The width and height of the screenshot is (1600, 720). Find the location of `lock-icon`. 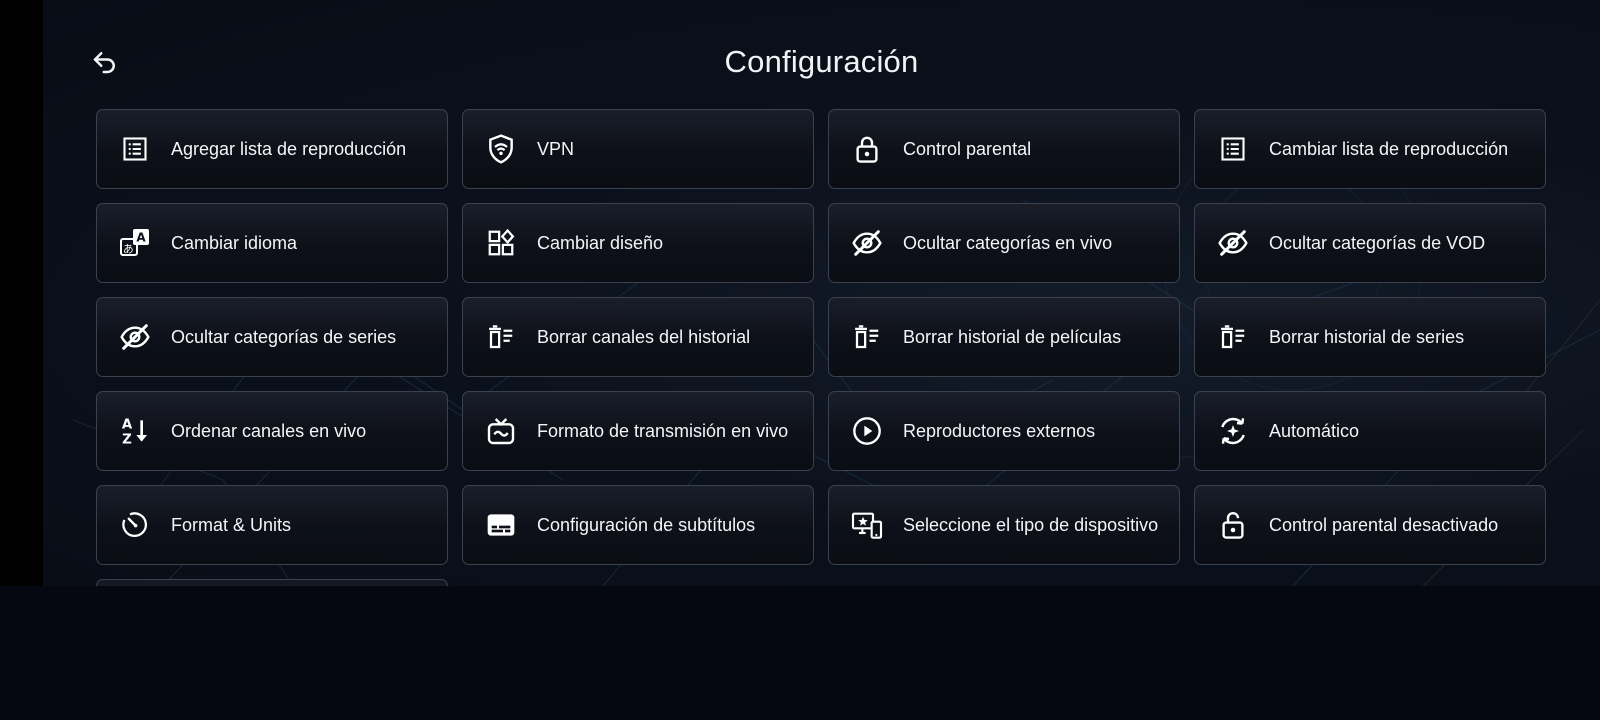

lock-icon is located at coordinates (867, 149).